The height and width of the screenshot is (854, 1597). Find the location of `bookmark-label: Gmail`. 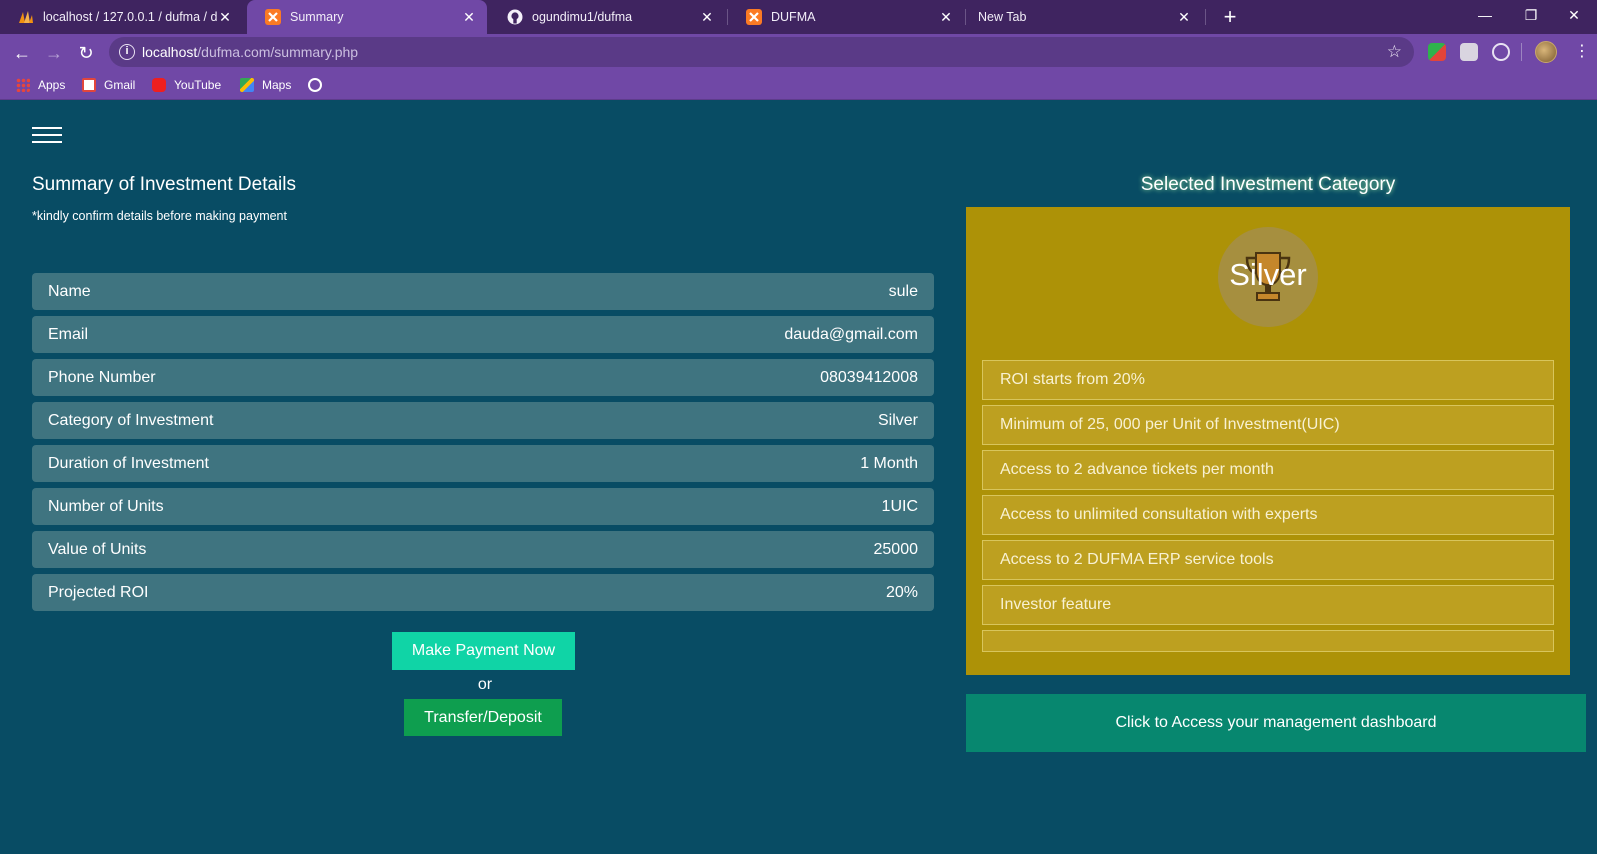

bookmark-label: Gmail is located at coordinates (120, 85).